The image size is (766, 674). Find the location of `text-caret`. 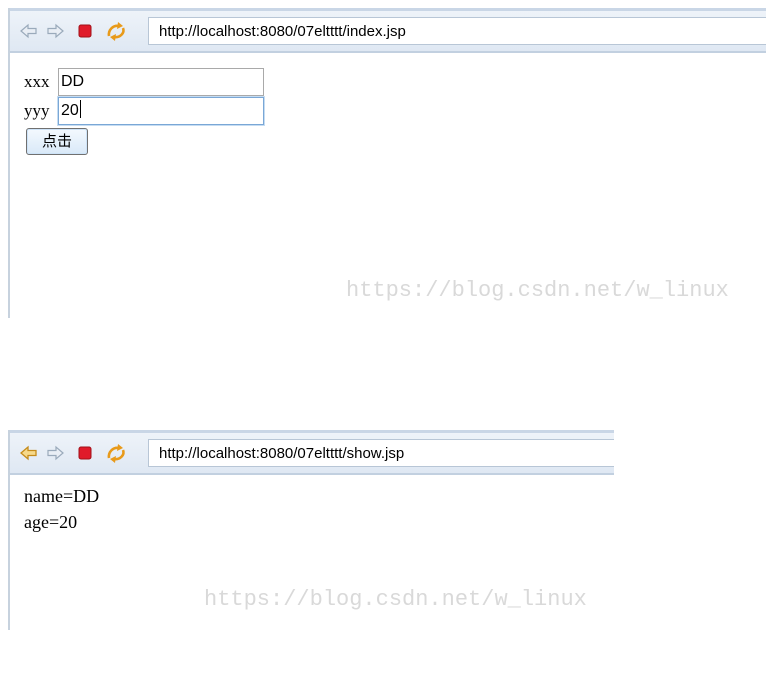

text-caret is located at coordinates (80, 109).